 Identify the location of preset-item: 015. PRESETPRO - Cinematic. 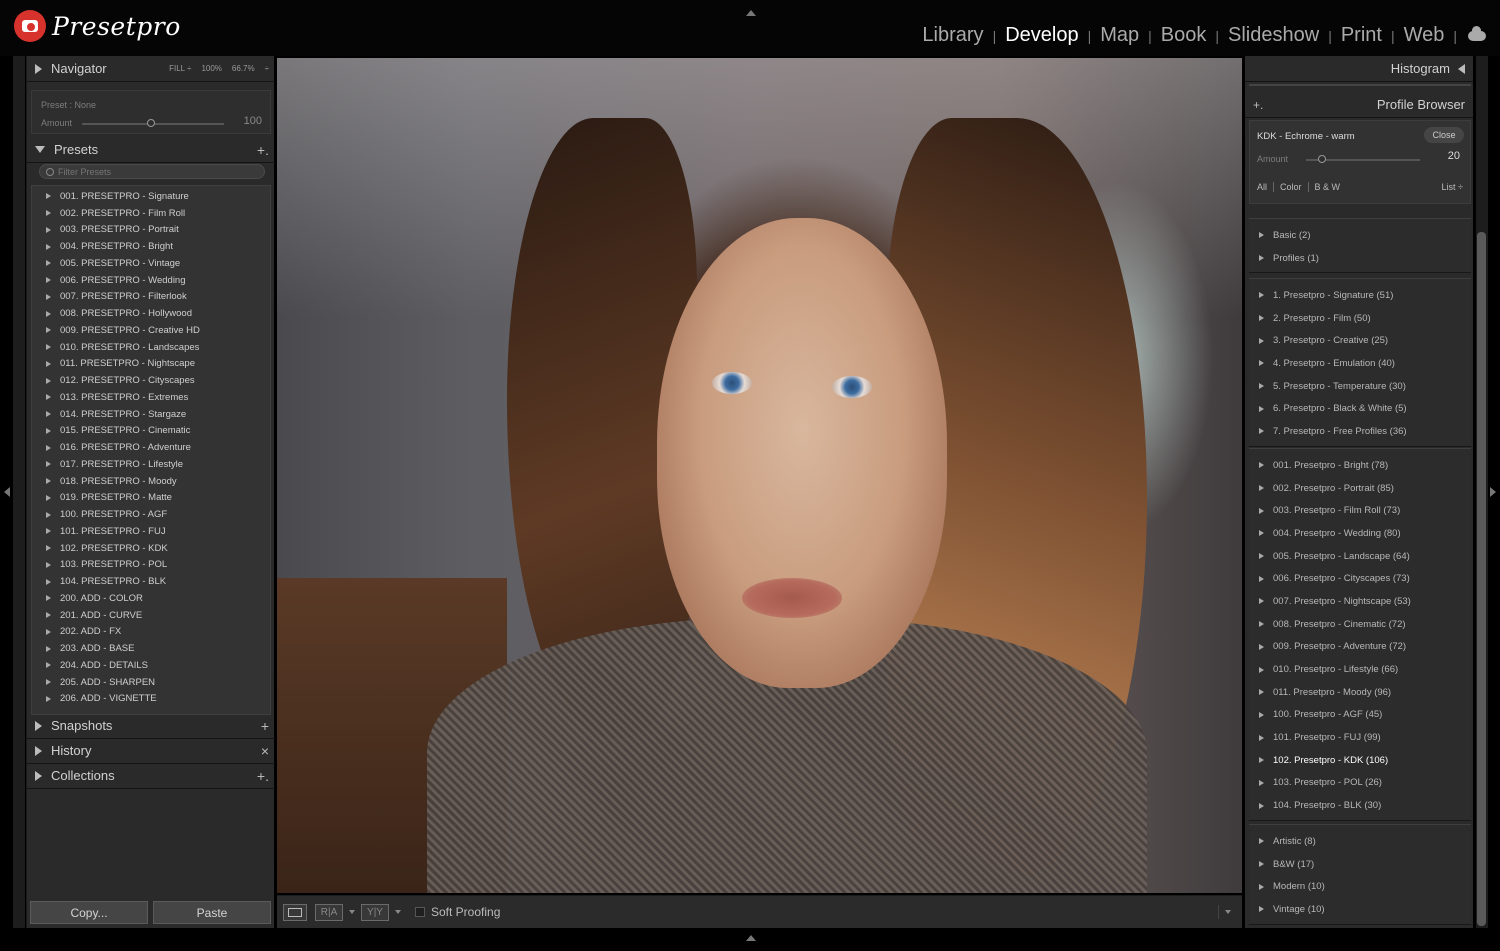
(151, 431).